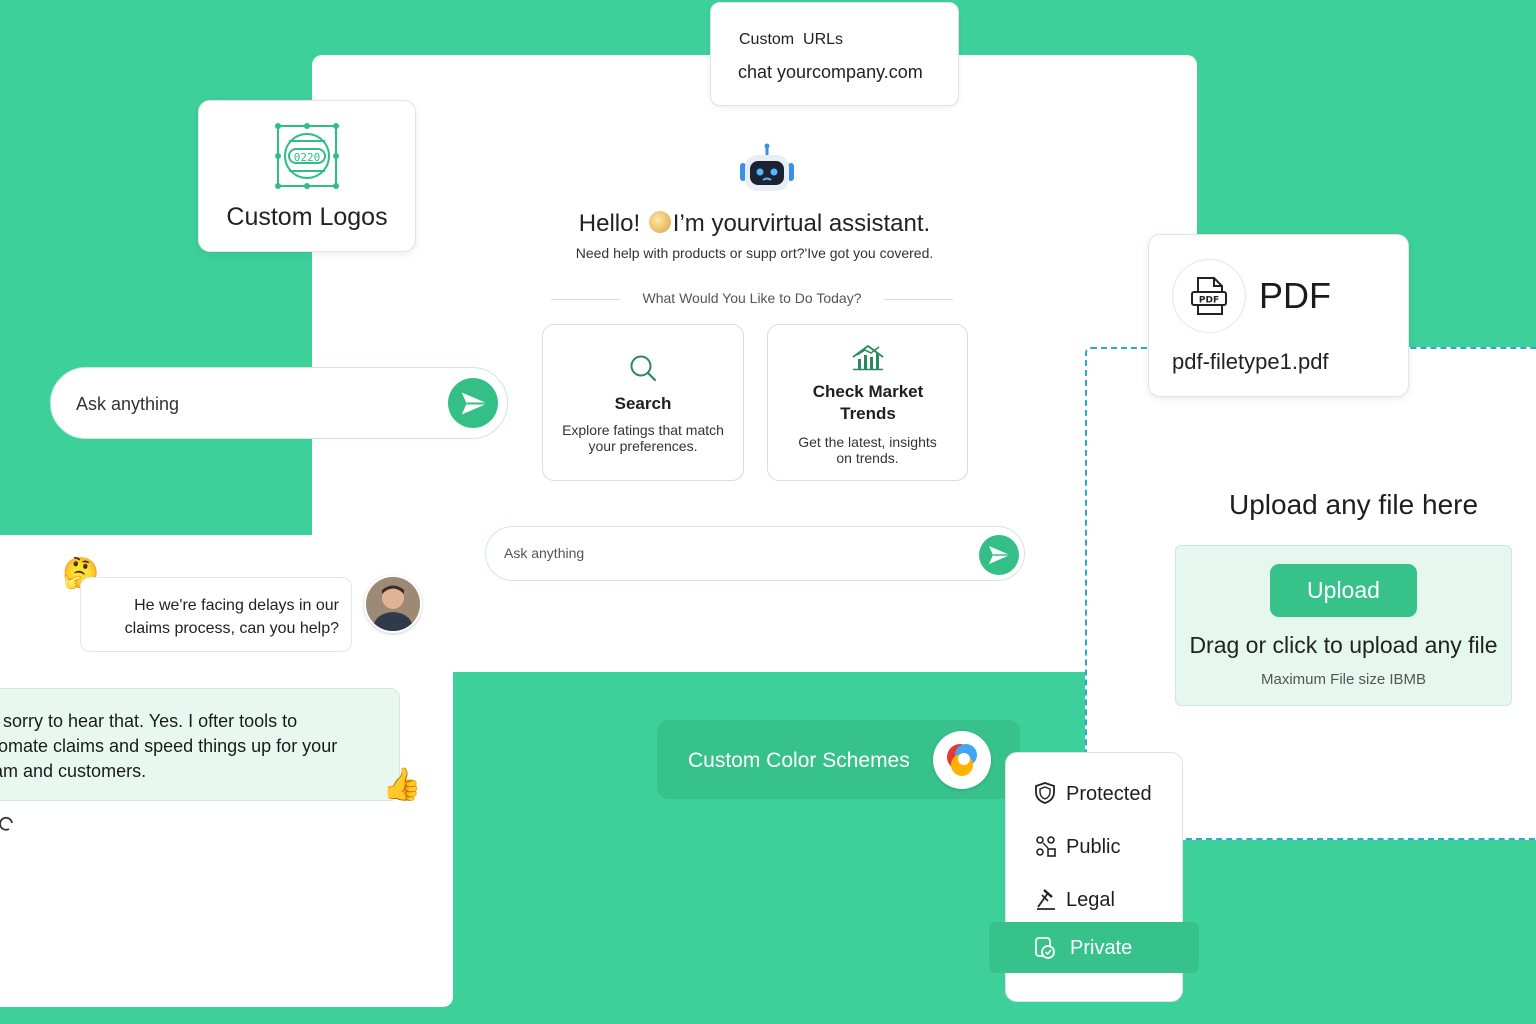 The height and width of the screenshot is (1024, 1536). Describe the element at coordinates (752, 298) in the screenshot. I see `options-prompt: What Would You Like to Do Today?` at that location.